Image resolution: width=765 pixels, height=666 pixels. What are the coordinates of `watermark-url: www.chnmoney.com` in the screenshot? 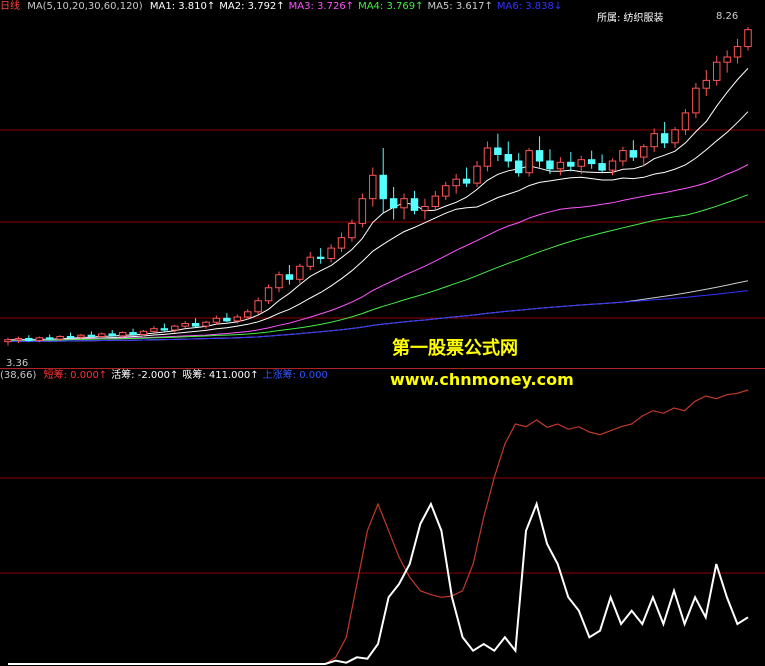 It's located at (482, 379).